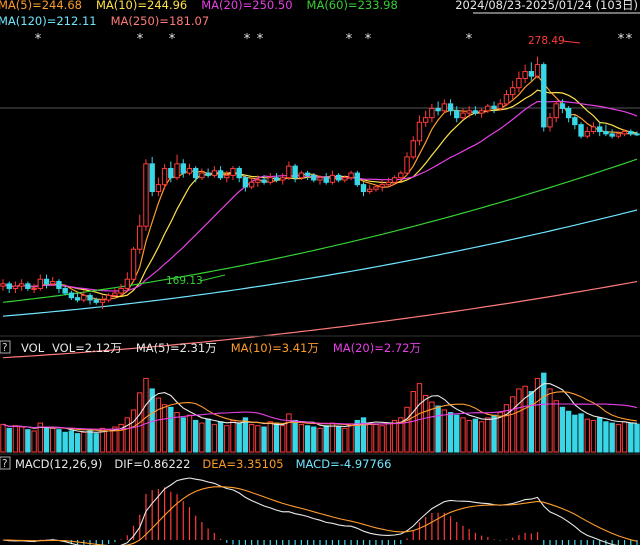 This screenshot has width=640, height=545. What do you see at coordinates (246, 6) in the screenshot?
I see `ma-label-2: MA(20)=250.50` at bounding box center [246, 6].